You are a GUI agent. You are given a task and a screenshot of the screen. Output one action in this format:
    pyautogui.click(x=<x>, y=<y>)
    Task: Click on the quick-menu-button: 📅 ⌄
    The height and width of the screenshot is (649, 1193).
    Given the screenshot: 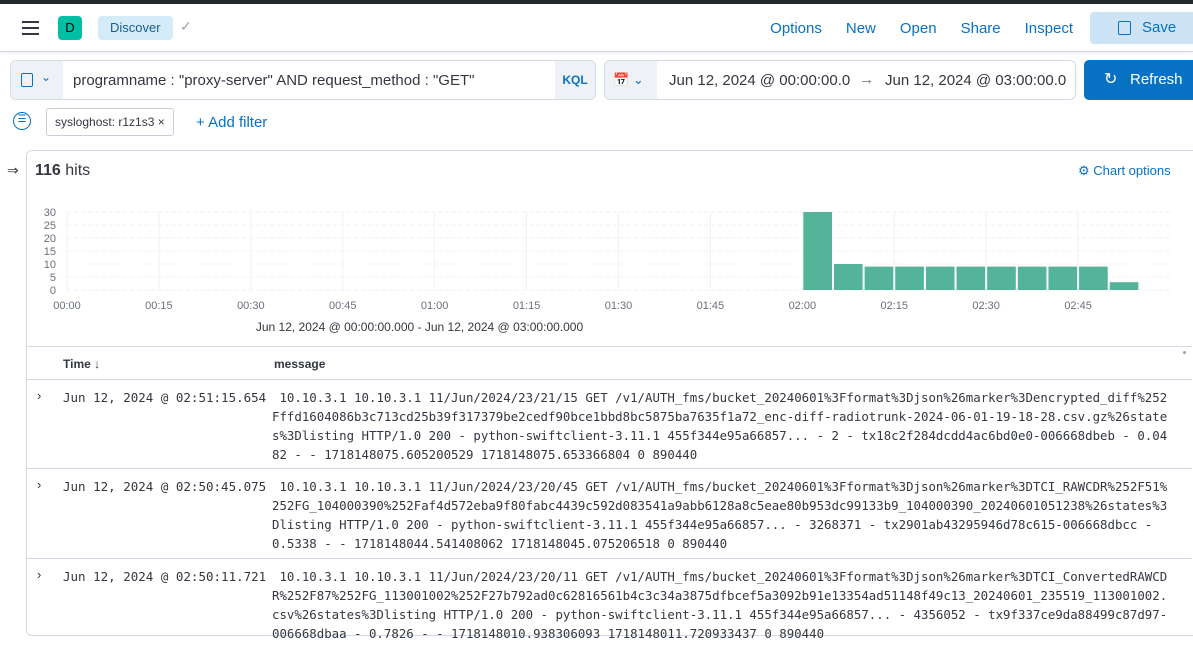 What is the action you would take?
    pyautogui.click(x=631, y=80)
    